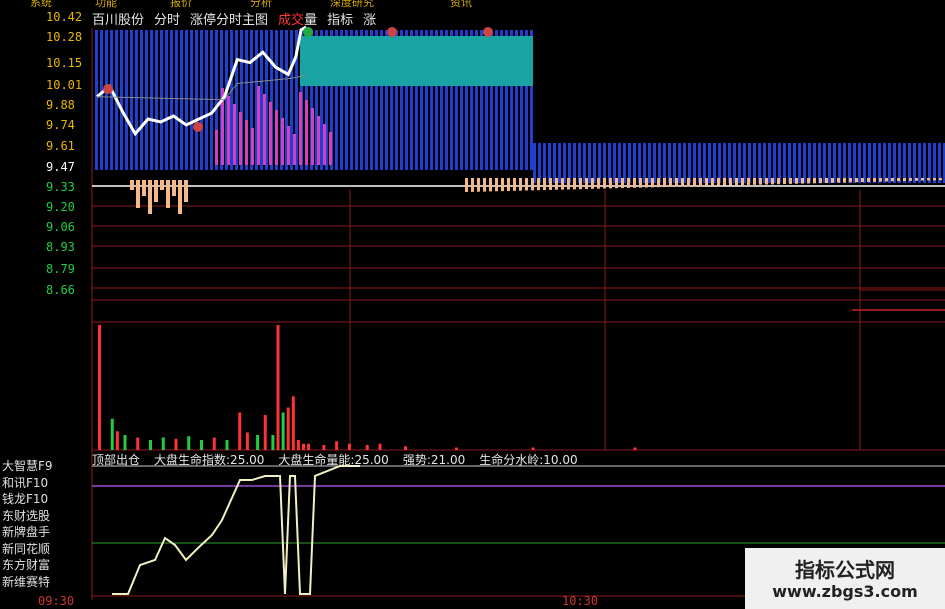 The width and height of the screenshot is (945, 609). Describe the element at coordinates (845, 578) in the screenshot. I see `watermark: 指标公式网 www.zbgs3.com` at that location.